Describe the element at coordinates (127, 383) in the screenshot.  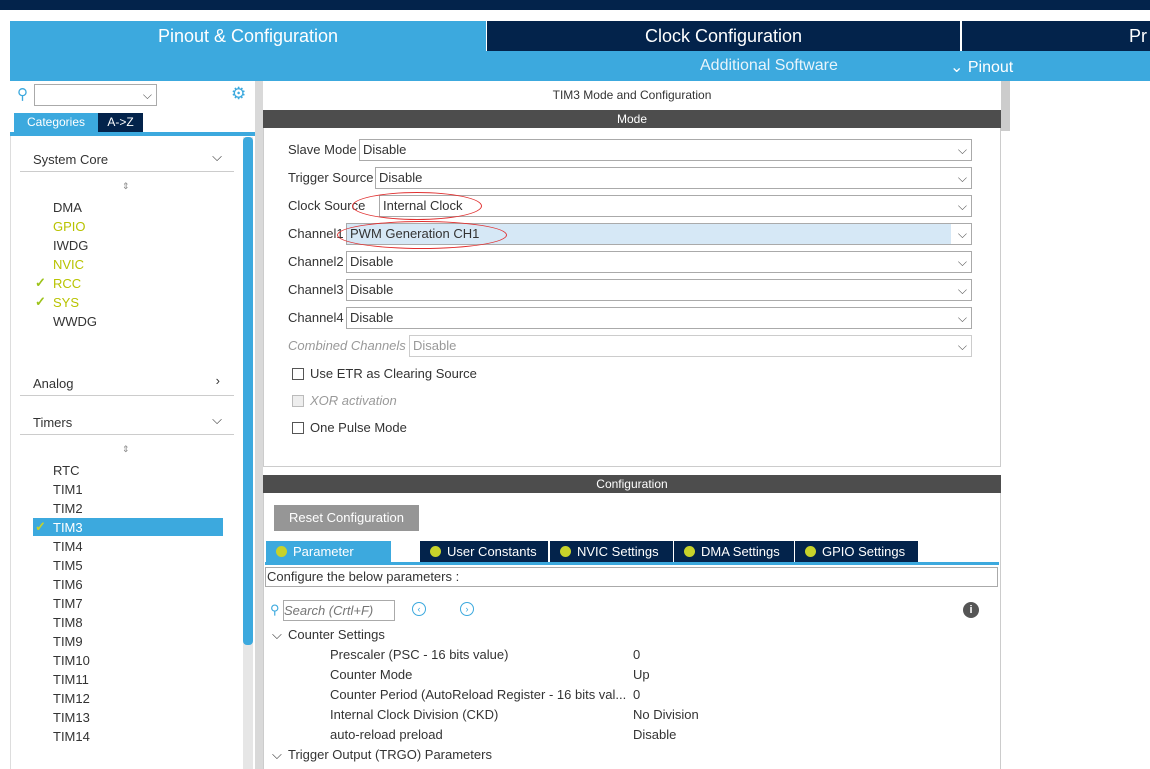
I see `group-analog: Analog ›` at that location.